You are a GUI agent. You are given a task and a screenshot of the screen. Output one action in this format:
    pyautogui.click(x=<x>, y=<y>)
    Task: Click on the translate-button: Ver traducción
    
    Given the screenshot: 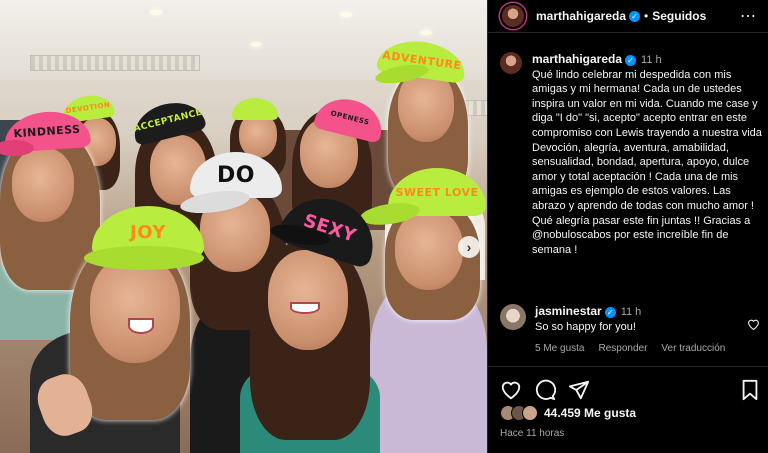 What is the action you would take?
    pyautogui.click(x=693, y=348)
    